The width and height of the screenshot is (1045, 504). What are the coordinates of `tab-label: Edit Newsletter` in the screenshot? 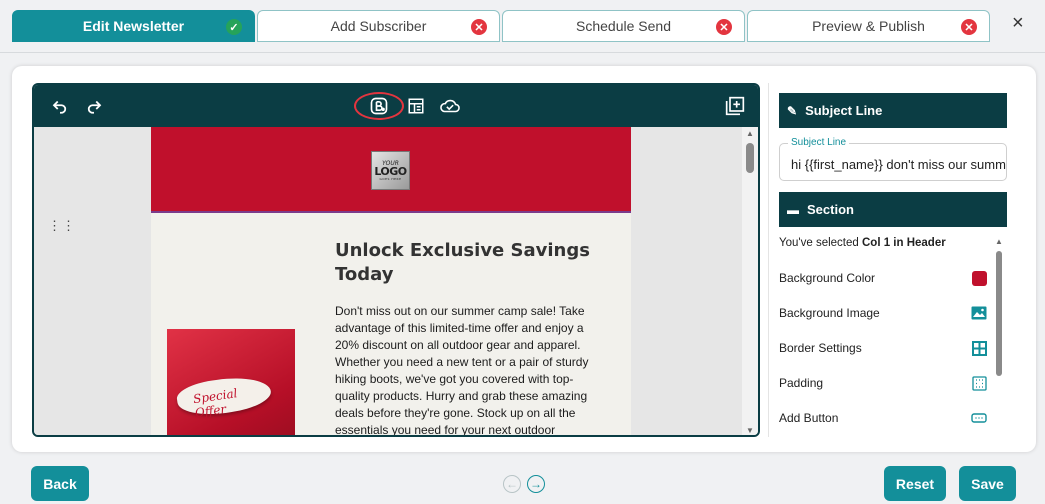 It's located at (133, 26).